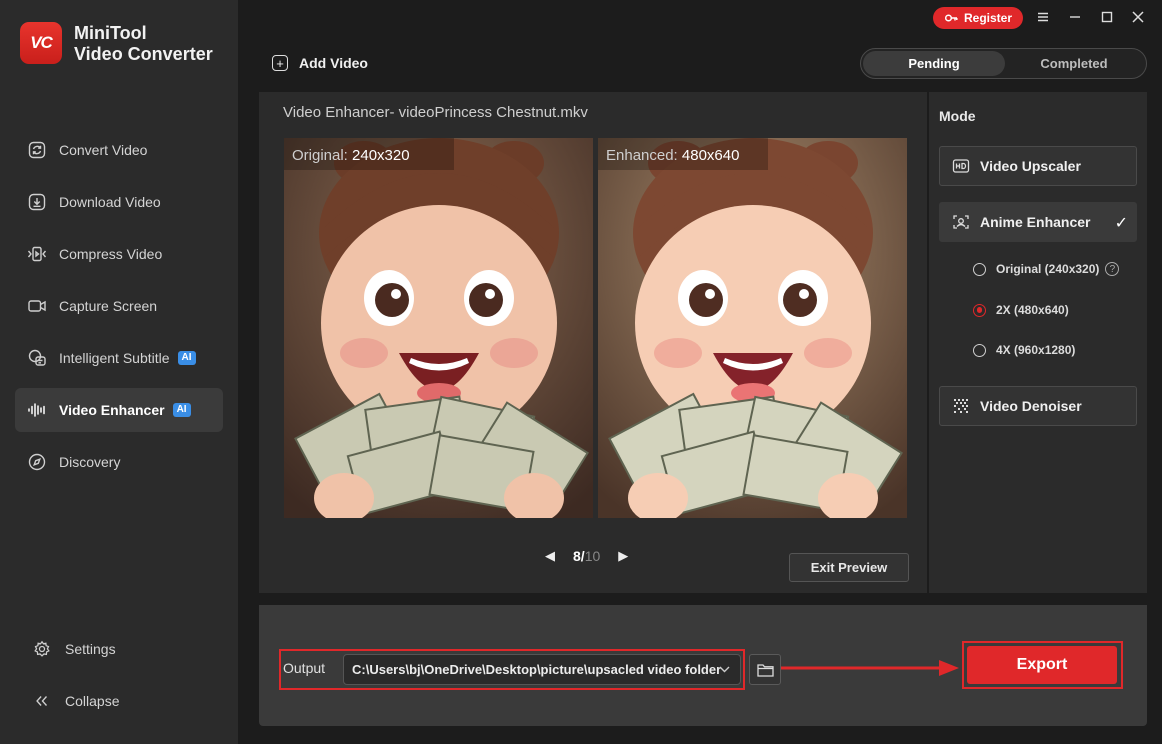  Describe the element at coordinates (1121, 223) in the screenshot. I see `checkmark-icon: ✓` at that location.